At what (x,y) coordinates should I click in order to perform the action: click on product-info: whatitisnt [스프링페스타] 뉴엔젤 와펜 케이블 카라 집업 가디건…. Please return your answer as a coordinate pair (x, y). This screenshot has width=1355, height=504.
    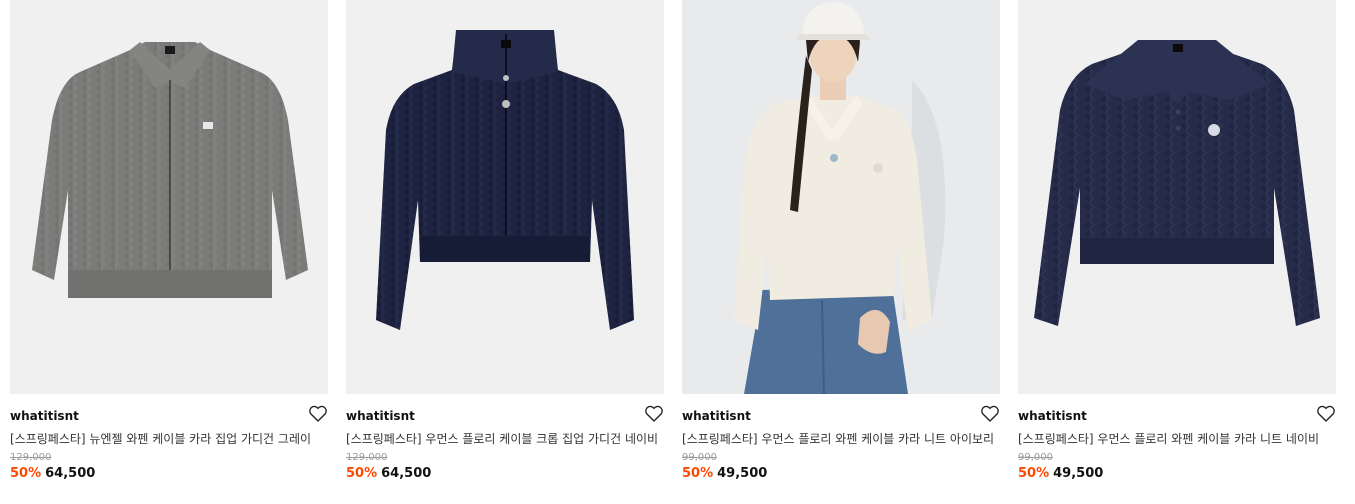
    Looking at the image, I should click on (169, 438).